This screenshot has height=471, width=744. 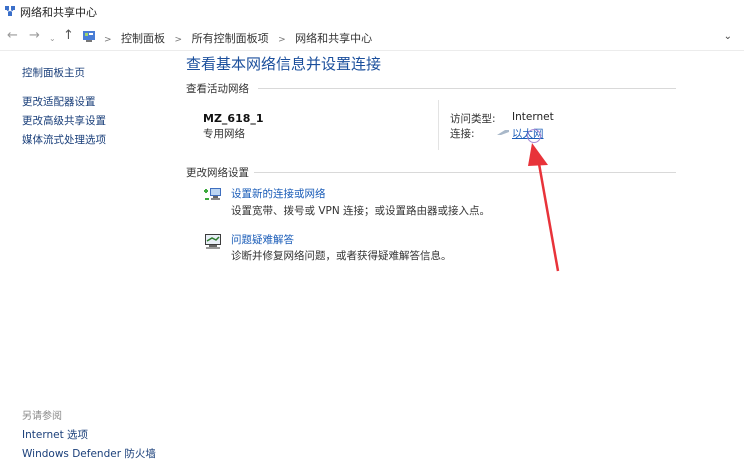 I want to click on troubleshoot-icon, so click(x=213, y=241).